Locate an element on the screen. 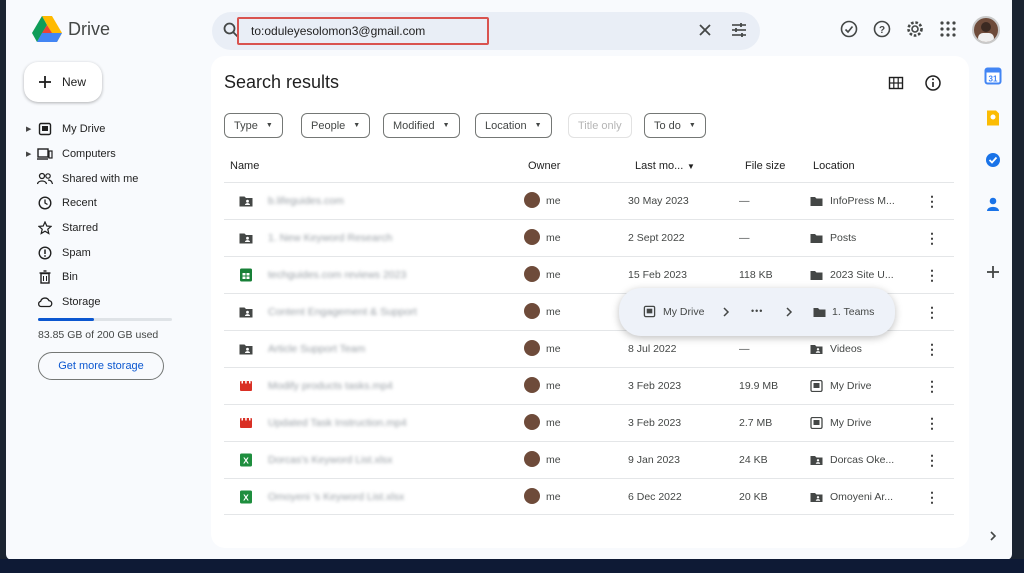 The height and width of the screenshot is (573, 1024). contacts-icon is located at coordinates (993, 204).